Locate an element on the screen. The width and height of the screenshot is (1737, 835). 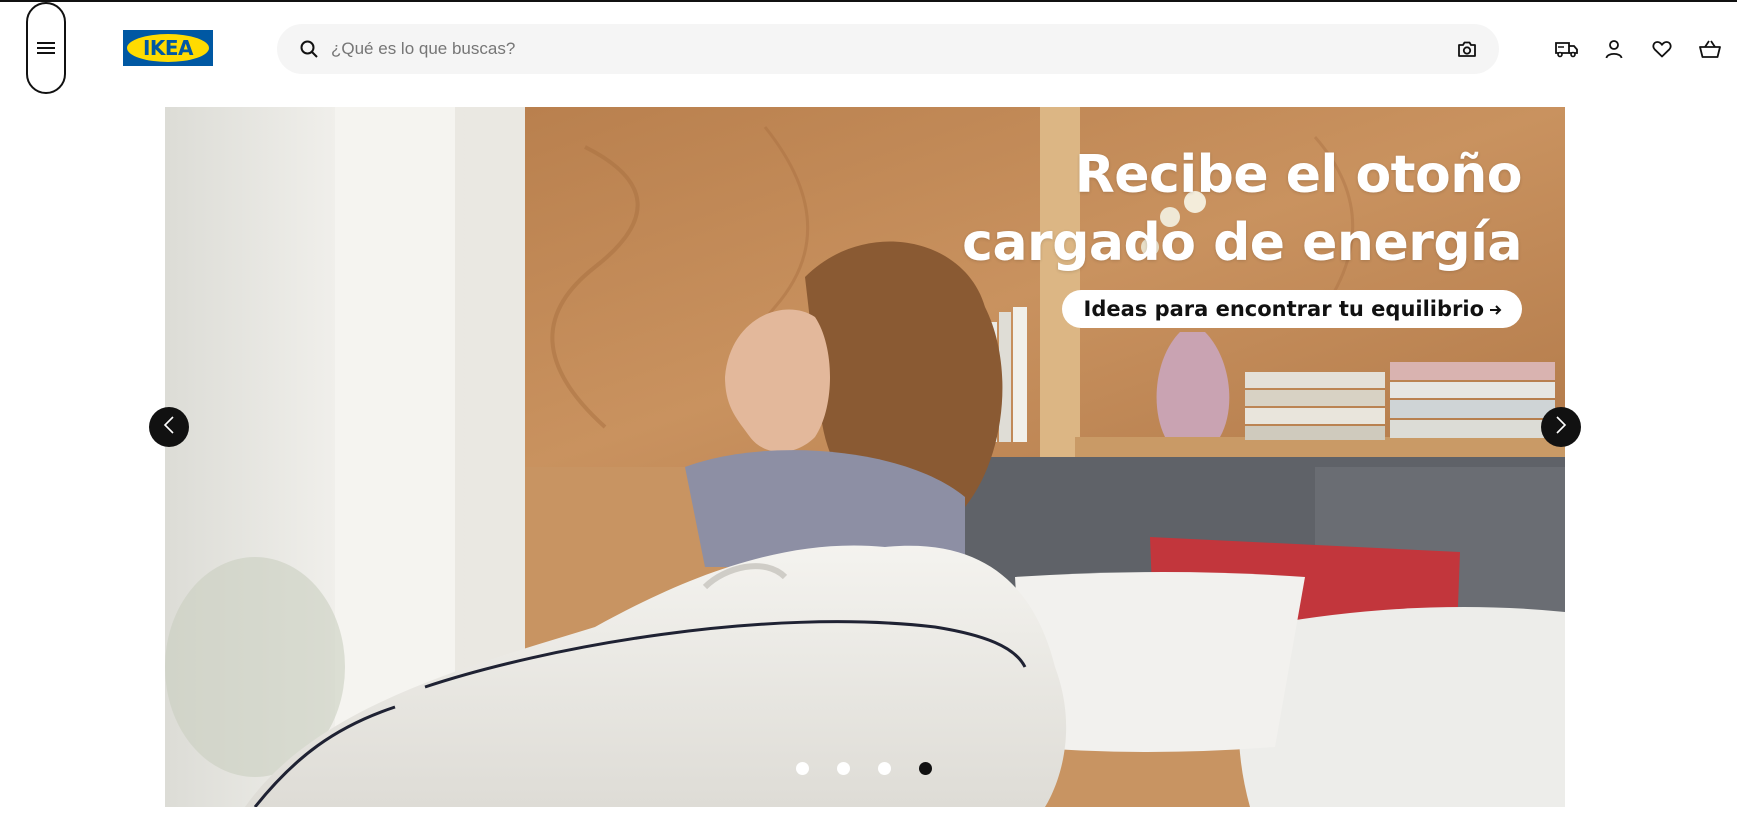
site-header: IKEA is located at coordinates (868, 48).